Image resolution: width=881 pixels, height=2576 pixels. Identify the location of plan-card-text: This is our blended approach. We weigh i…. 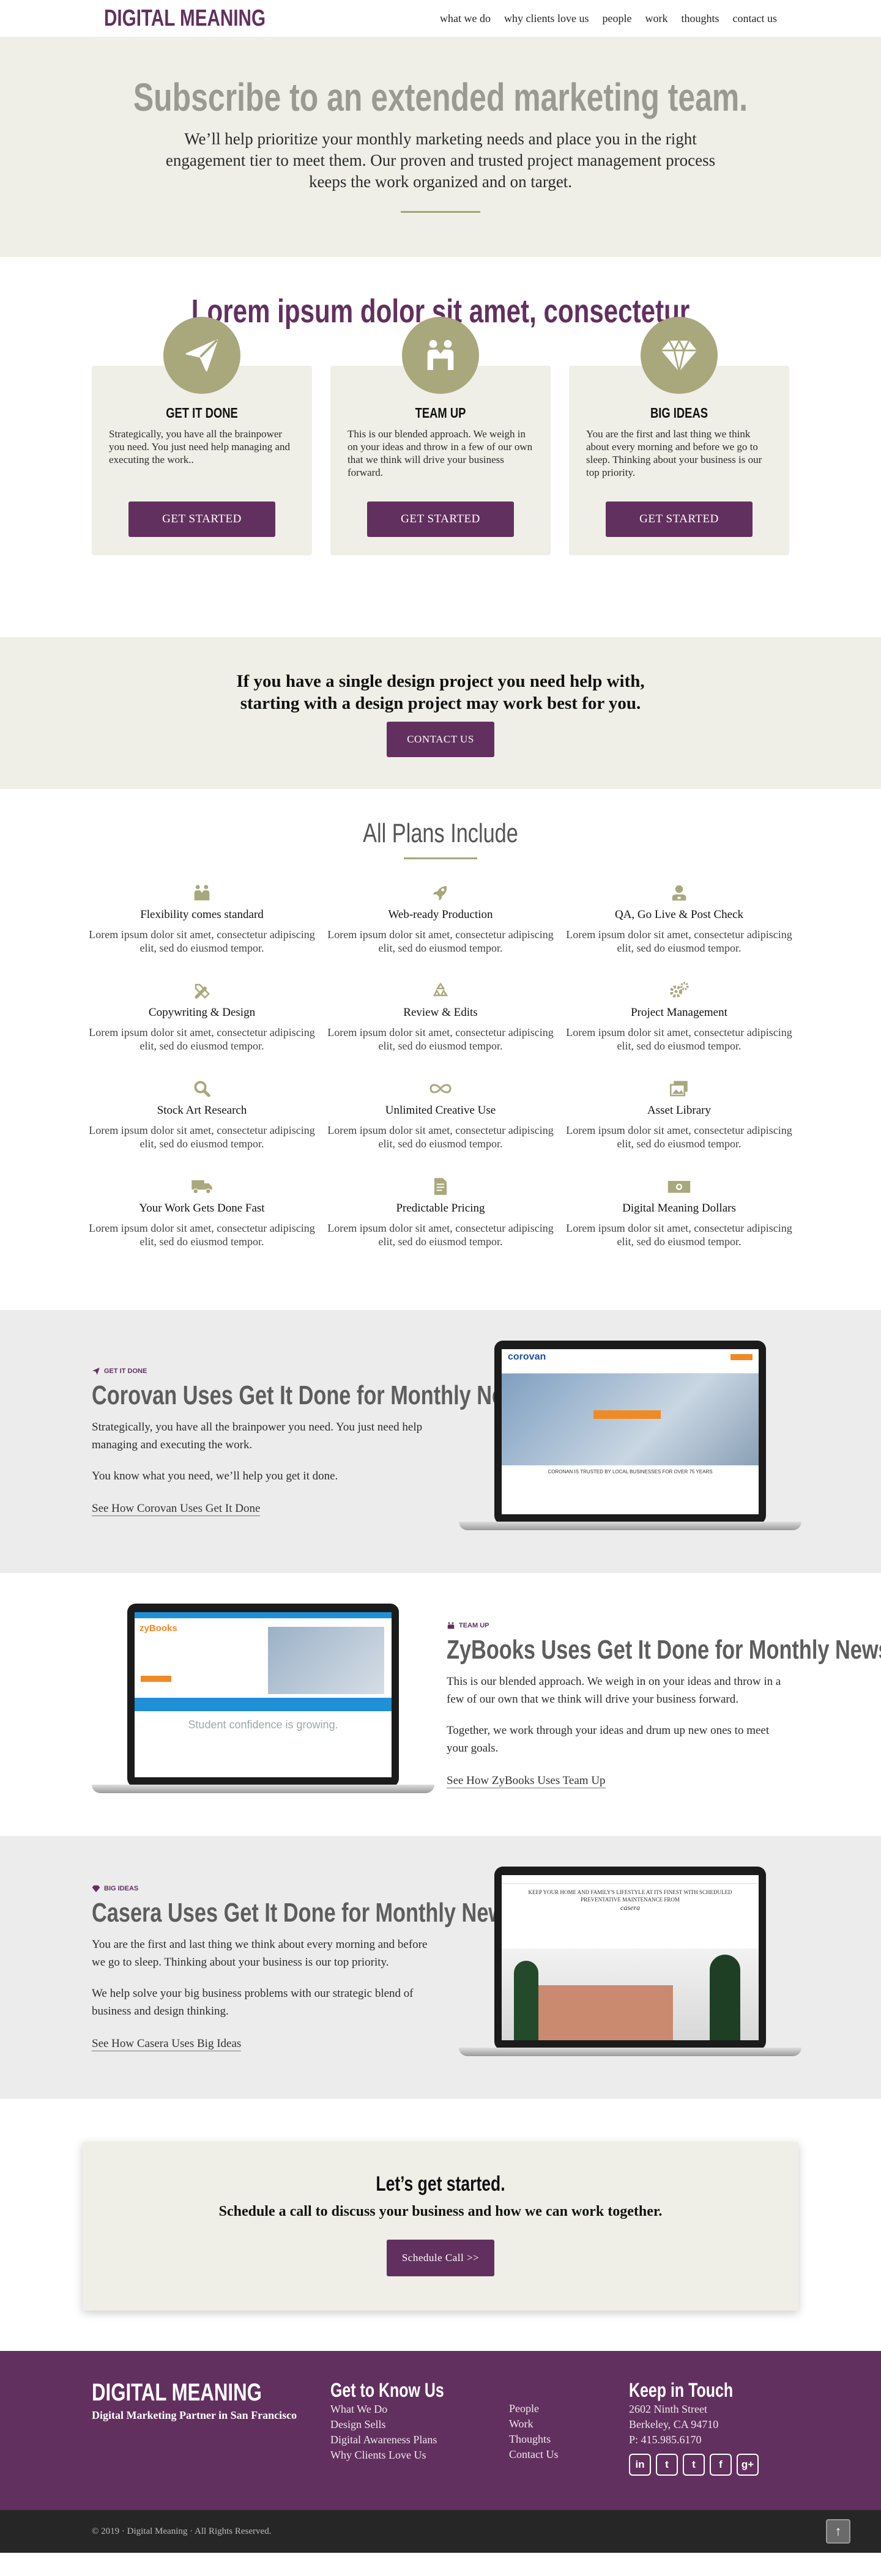
(441, 453).